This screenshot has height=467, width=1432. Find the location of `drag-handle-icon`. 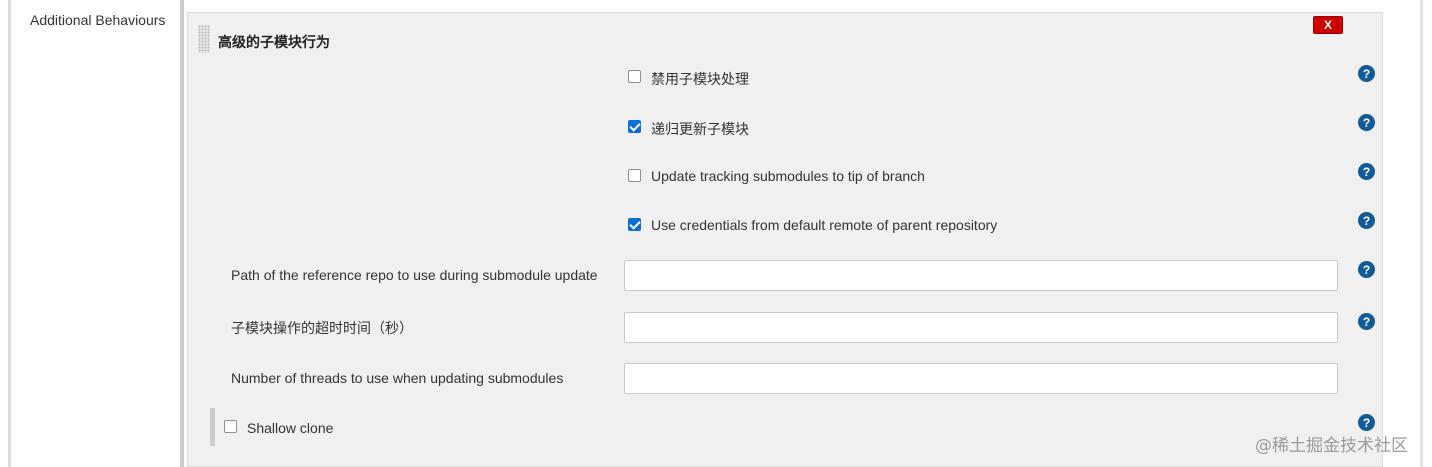

drag-handle-icon is located at coordinates (204, 39).